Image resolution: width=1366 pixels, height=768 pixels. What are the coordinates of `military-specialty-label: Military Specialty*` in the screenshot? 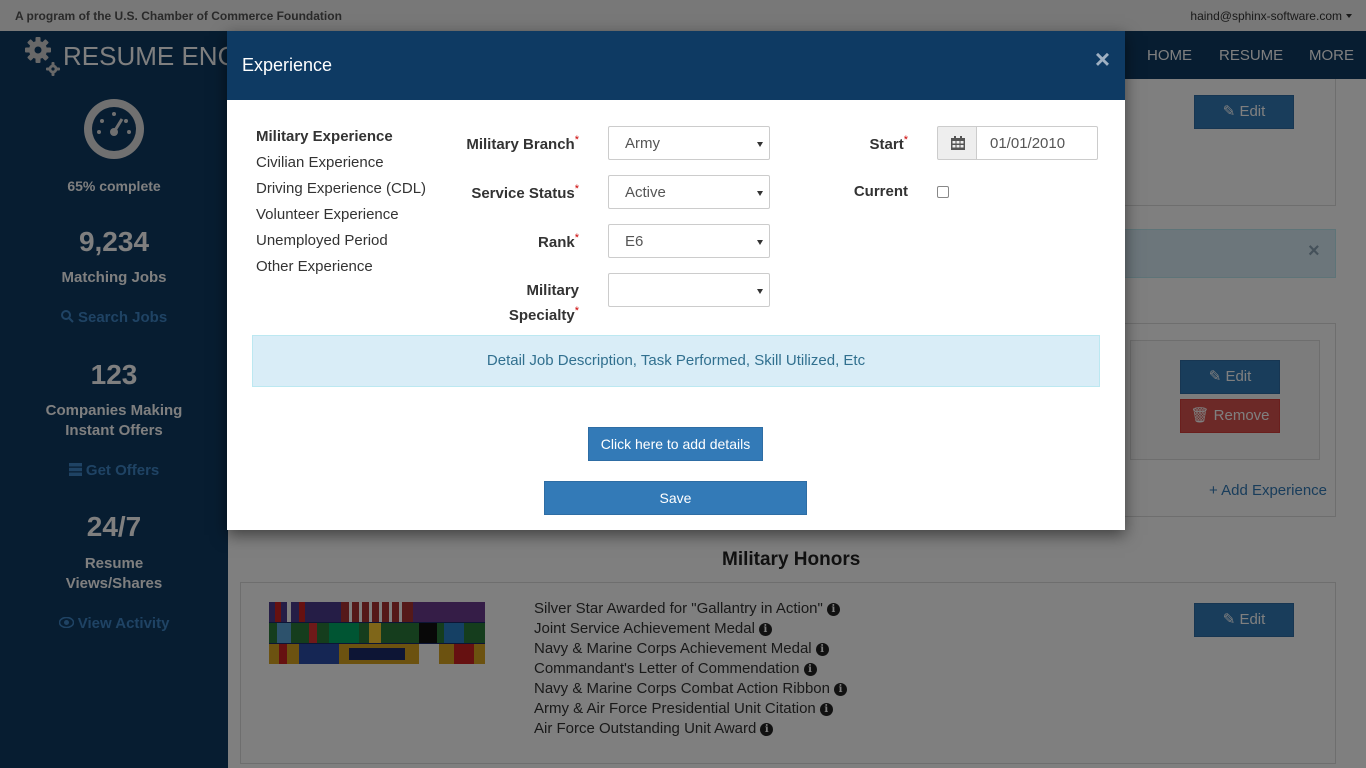 It's located at (543, 303).